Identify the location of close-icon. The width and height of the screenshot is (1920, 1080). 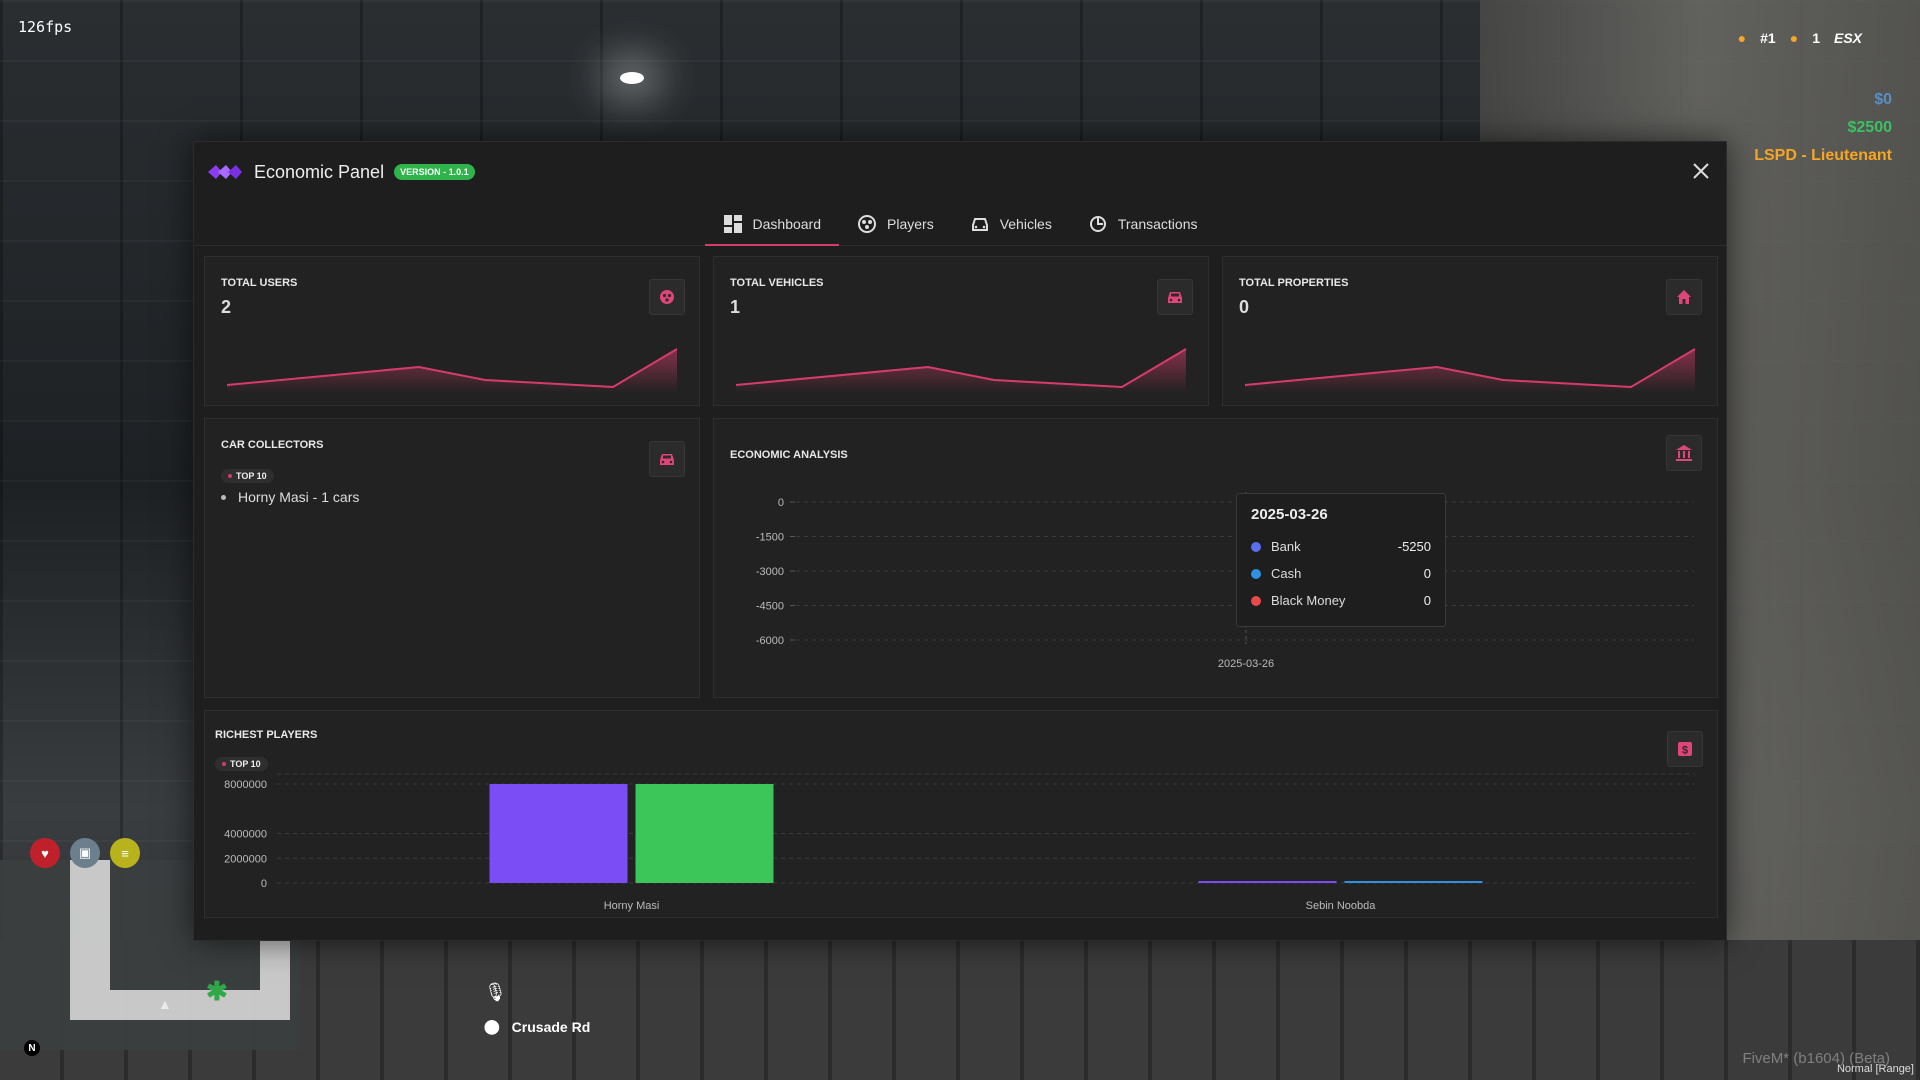
(1701, 171).